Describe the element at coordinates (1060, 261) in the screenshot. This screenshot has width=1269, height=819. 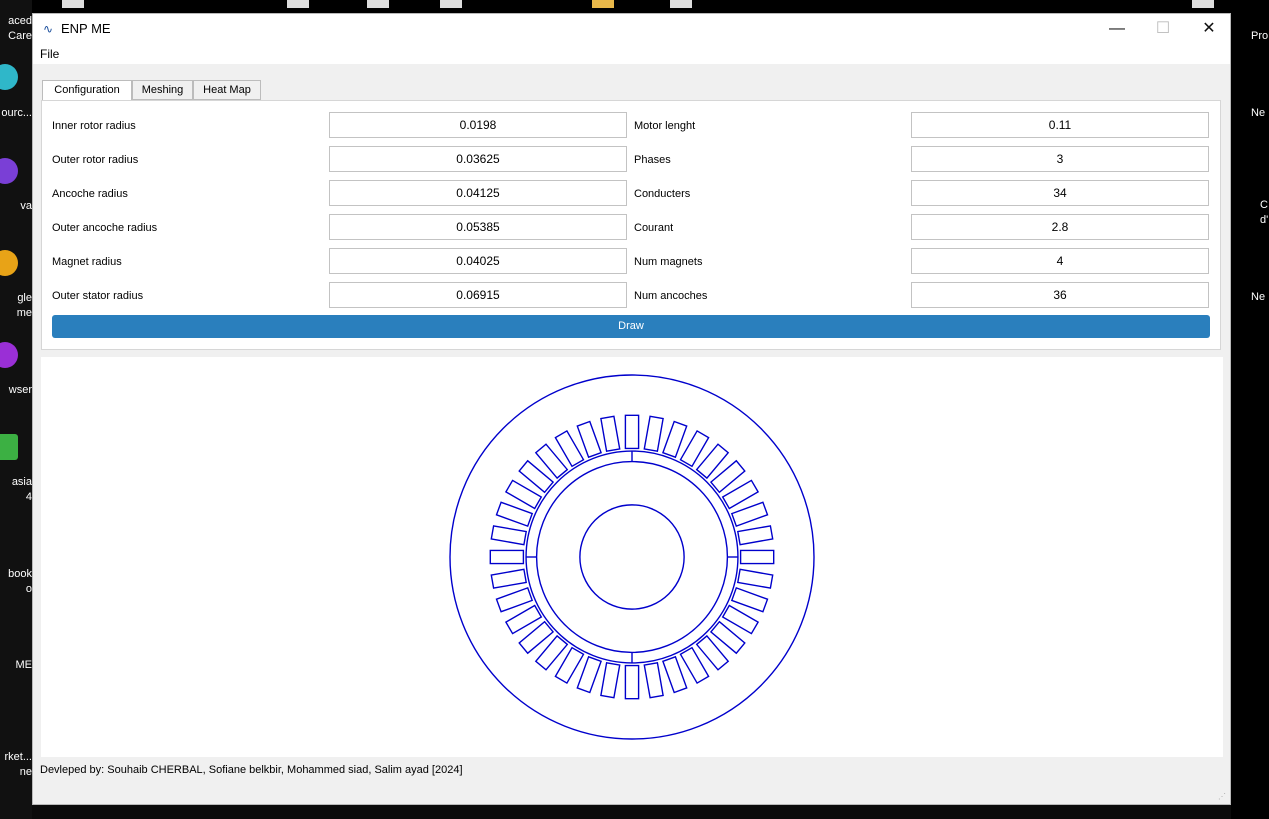
I see `num-magnets-input: 4` at that location.